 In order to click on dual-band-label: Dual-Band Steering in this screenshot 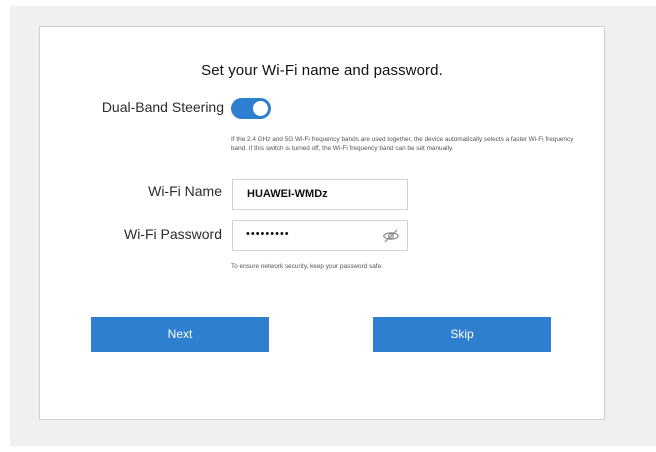, I will do `click(162, 107)`.